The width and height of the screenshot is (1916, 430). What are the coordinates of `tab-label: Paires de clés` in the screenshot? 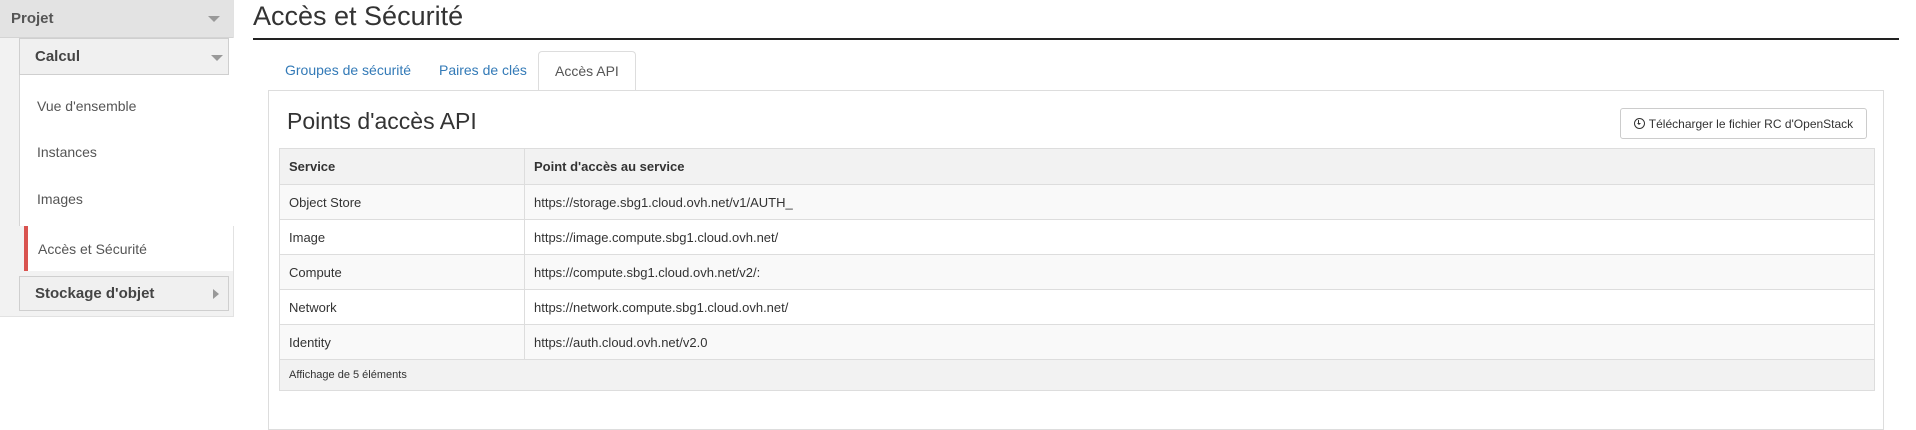 It's located at (483, 70).